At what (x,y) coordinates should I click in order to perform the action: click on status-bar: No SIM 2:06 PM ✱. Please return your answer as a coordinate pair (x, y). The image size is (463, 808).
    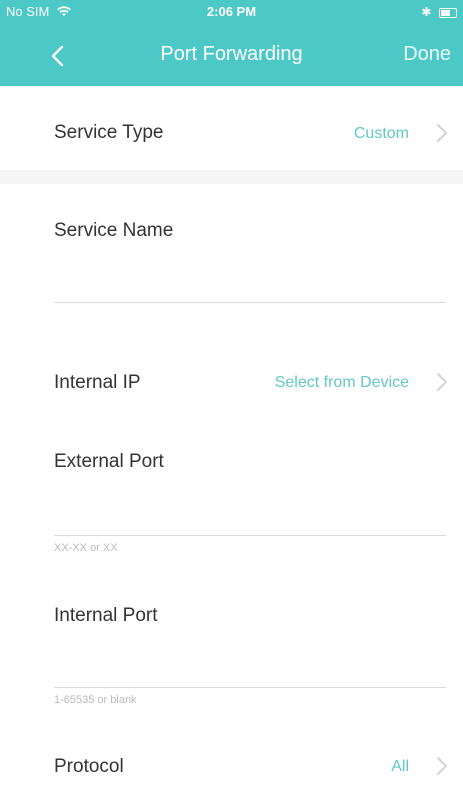
    Looking at the image, I should click on (231, 11).